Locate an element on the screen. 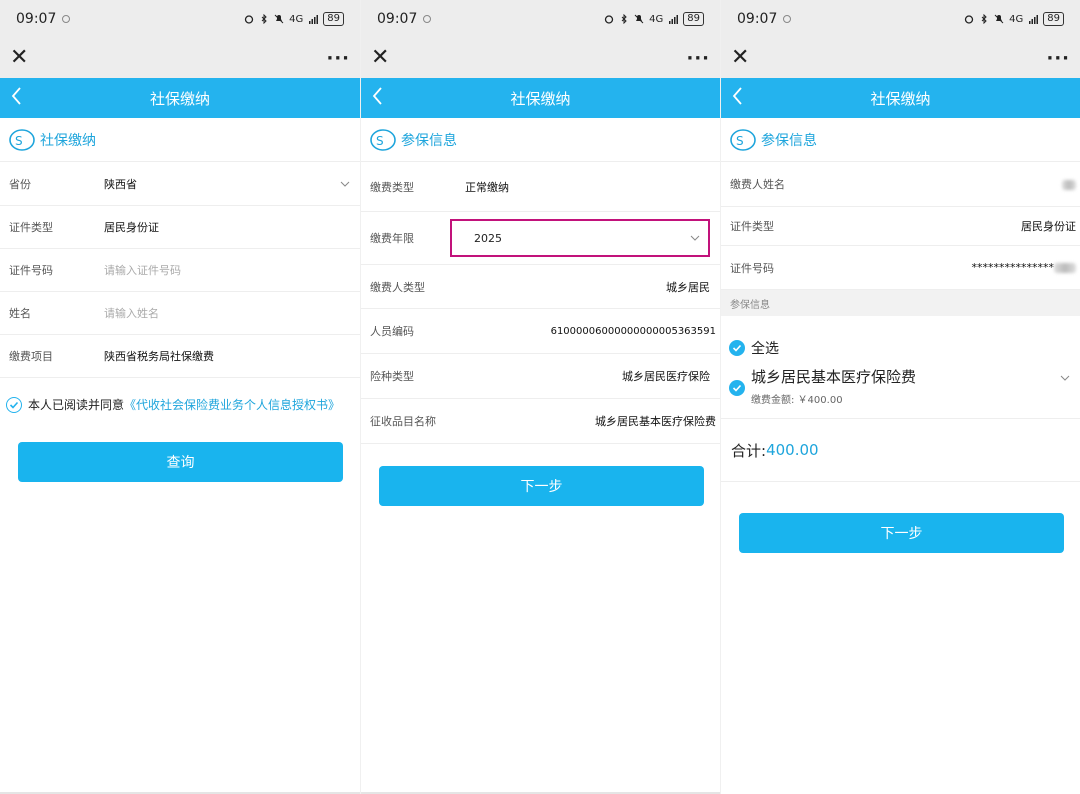 This screenshot has height=794, width=1080. province-label: 省份 is located at coordinates (20, 184).